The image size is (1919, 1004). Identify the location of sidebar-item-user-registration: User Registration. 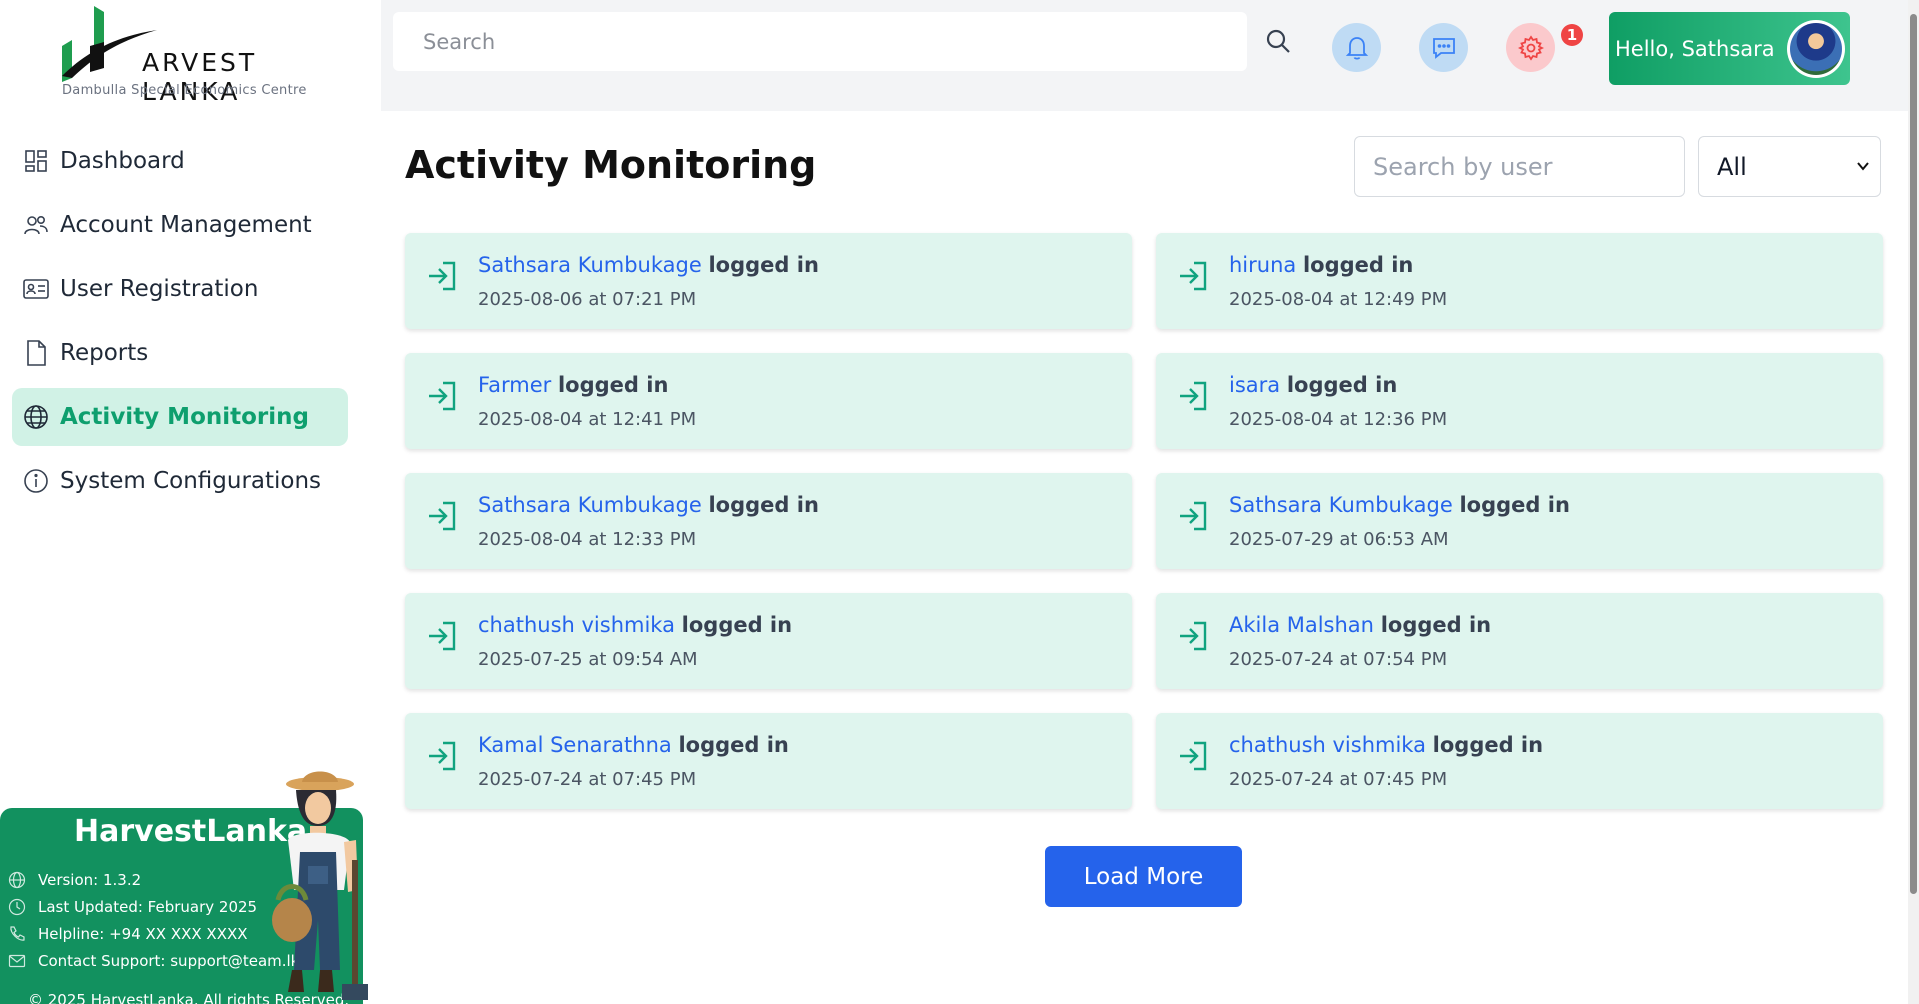
(180, 289).